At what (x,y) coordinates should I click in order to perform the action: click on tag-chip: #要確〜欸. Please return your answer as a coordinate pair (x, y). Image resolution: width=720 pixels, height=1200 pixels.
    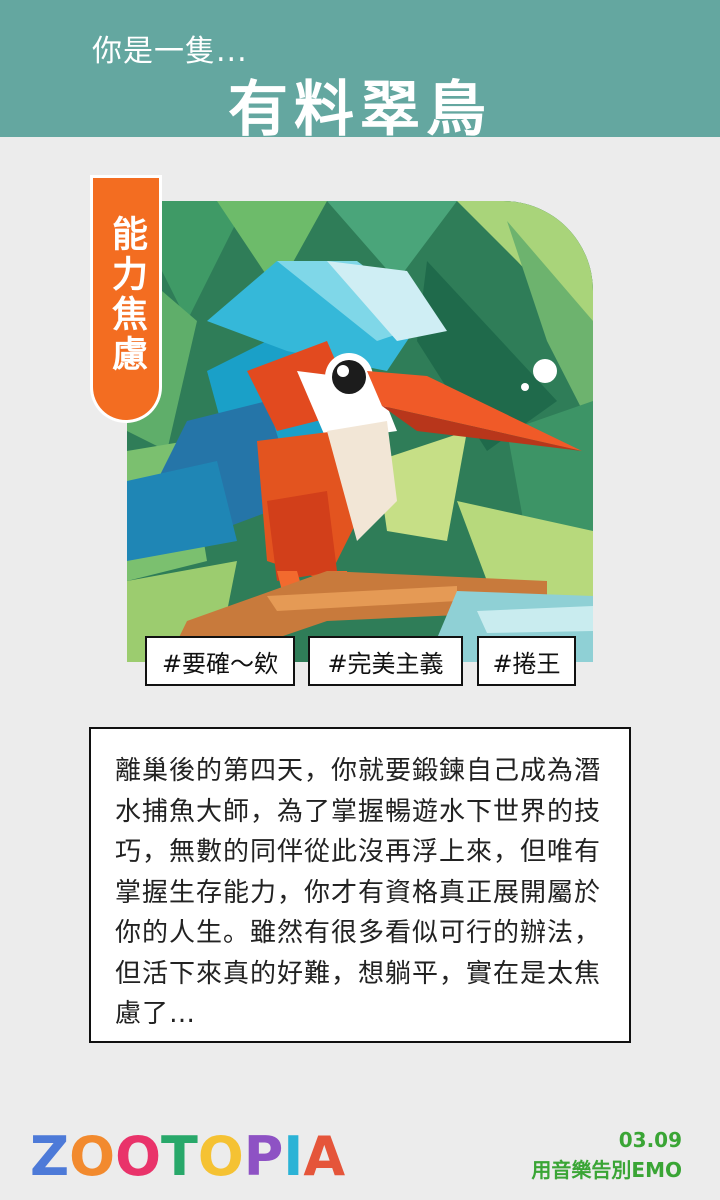
    Looking at the image, I should click on (220, 661).